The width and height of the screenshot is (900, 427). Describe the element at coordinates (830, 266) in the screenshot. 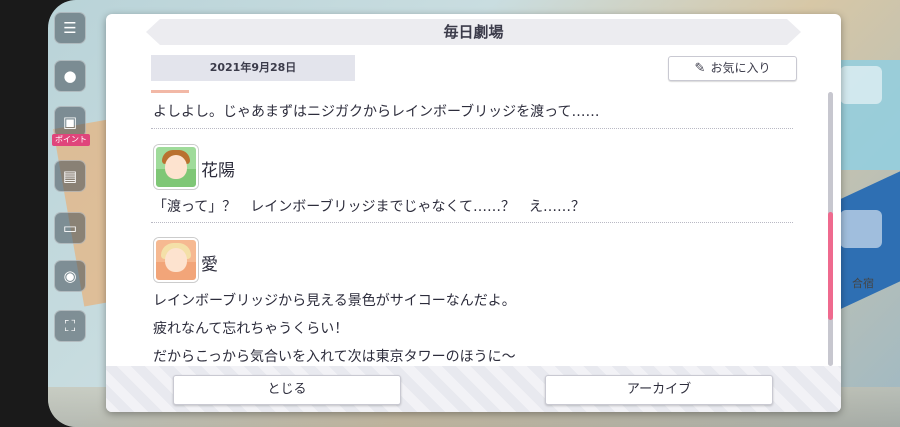

I see `scrollbar-thumb` at that location.